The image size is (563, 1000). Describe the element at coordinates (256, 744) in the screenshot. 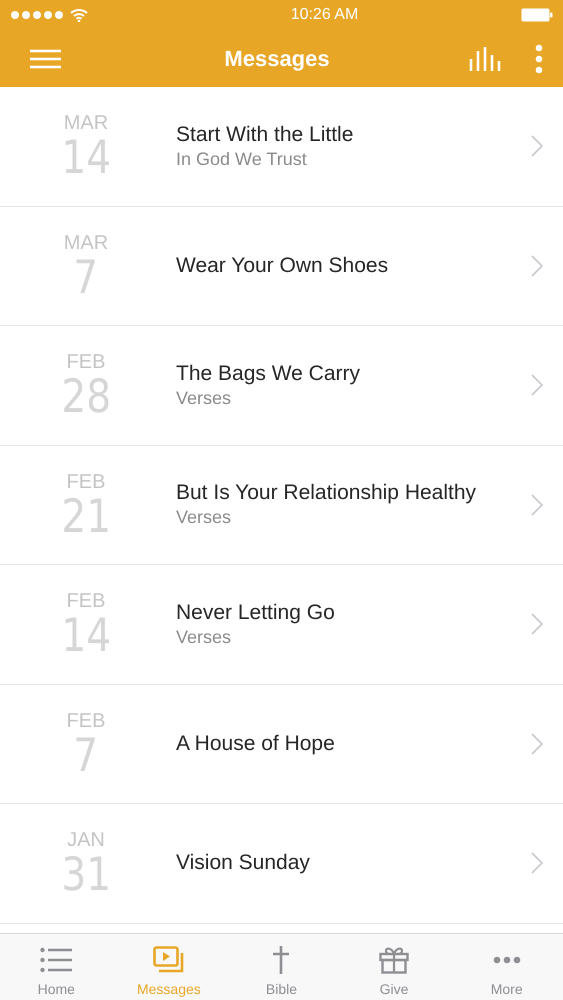

I see `message-title: A House of Hope` at that location.